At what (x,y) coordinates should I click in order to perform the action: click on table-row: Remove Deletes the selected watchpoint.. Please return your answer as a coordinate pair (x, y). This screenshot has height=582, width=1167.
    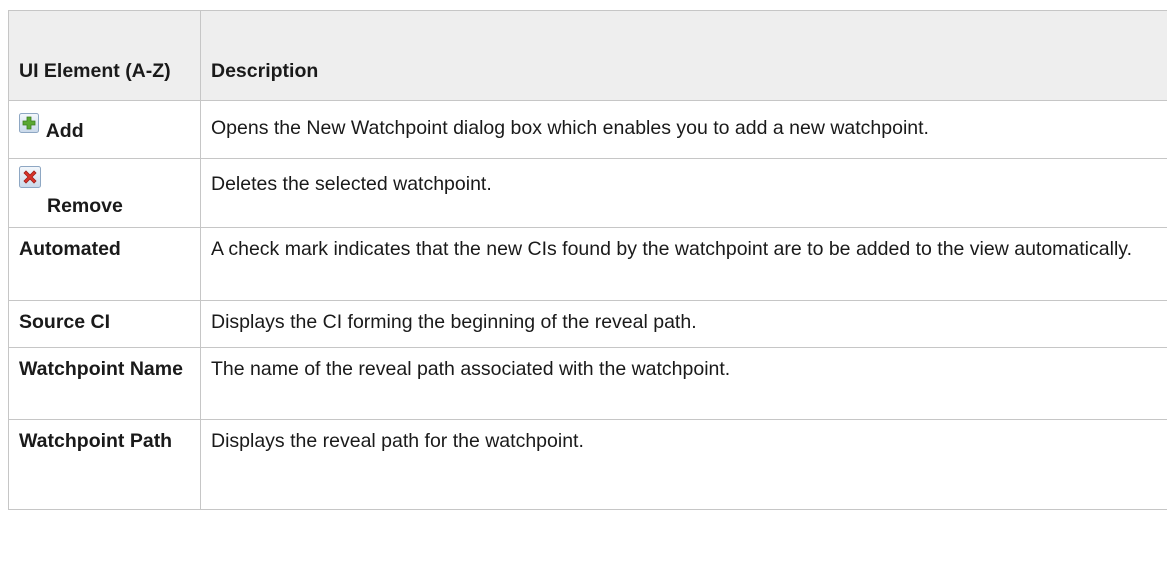
    Looking at the image, I should click on (587, 193).